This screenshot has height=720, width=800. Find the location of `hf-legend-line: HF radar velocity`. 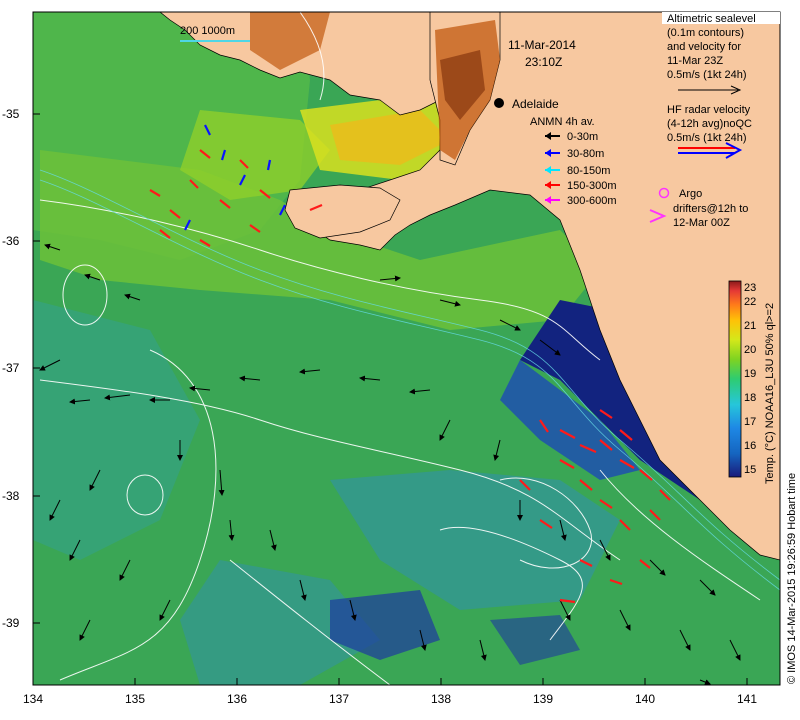

hf-legend-line: HF radar velocity is located at coordinates (709, 110).